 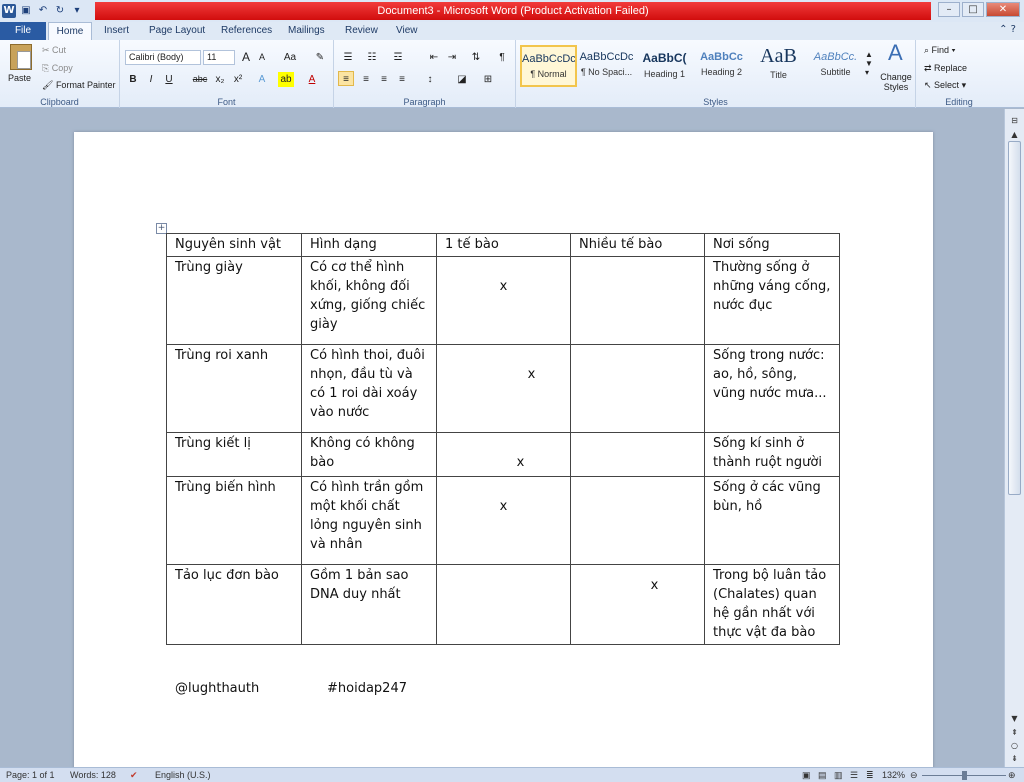 What do you see at coordinates (361, 31) in the screenshot?
I see `tab-review: Review` at bounding box center [361, 31].